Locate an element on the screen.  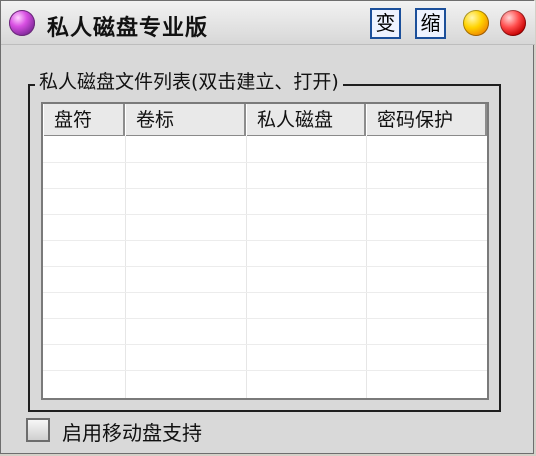
change-button: 变 is located at coordinates (385, 23).